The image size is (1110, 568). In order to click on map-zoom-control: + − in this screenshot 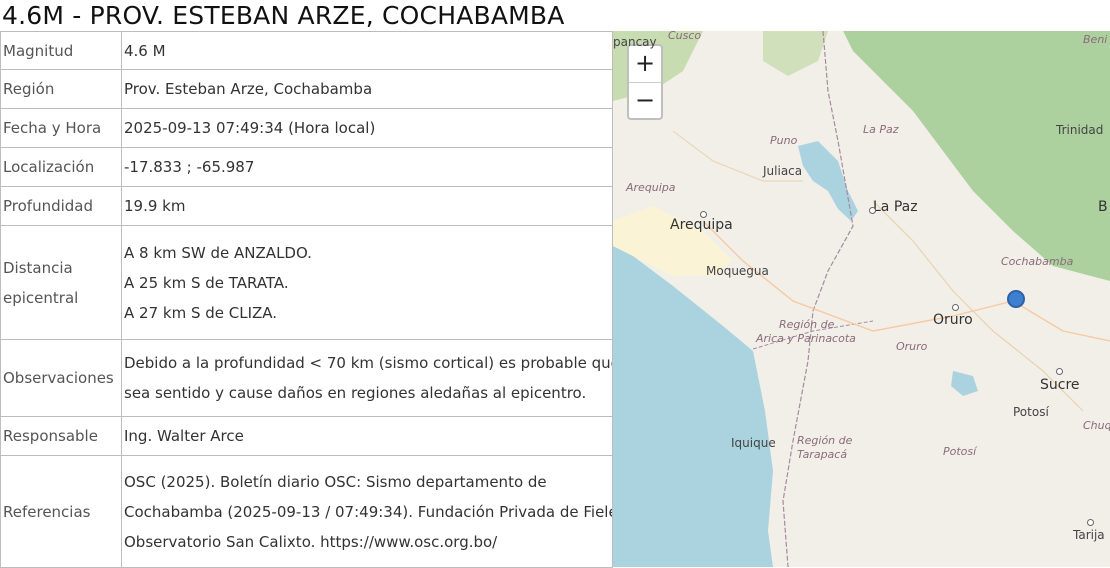, I will do `click(645, 82)`.